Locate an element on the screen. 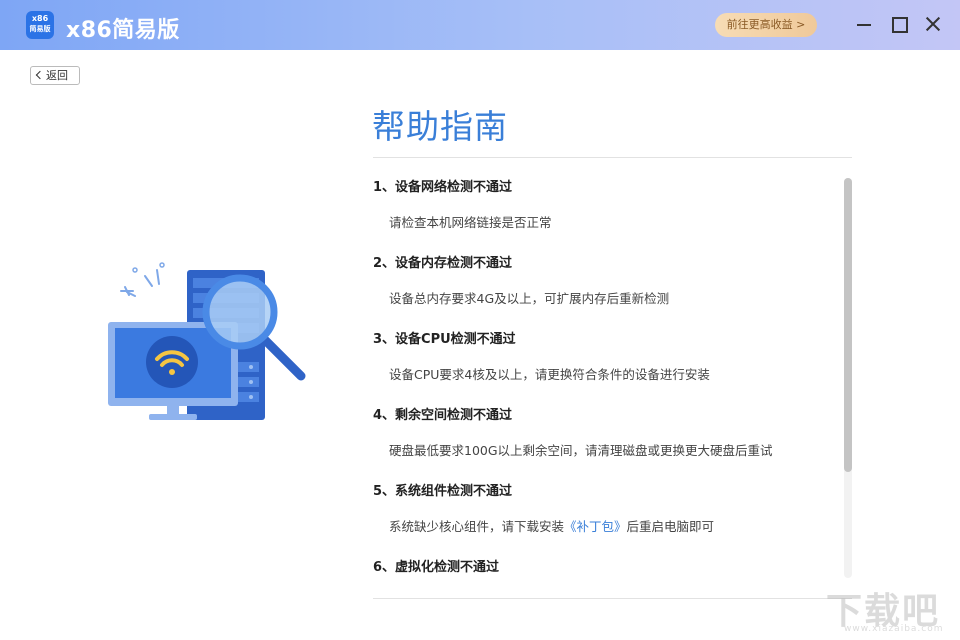  wifi-icon is located at coordinates (172, 362).